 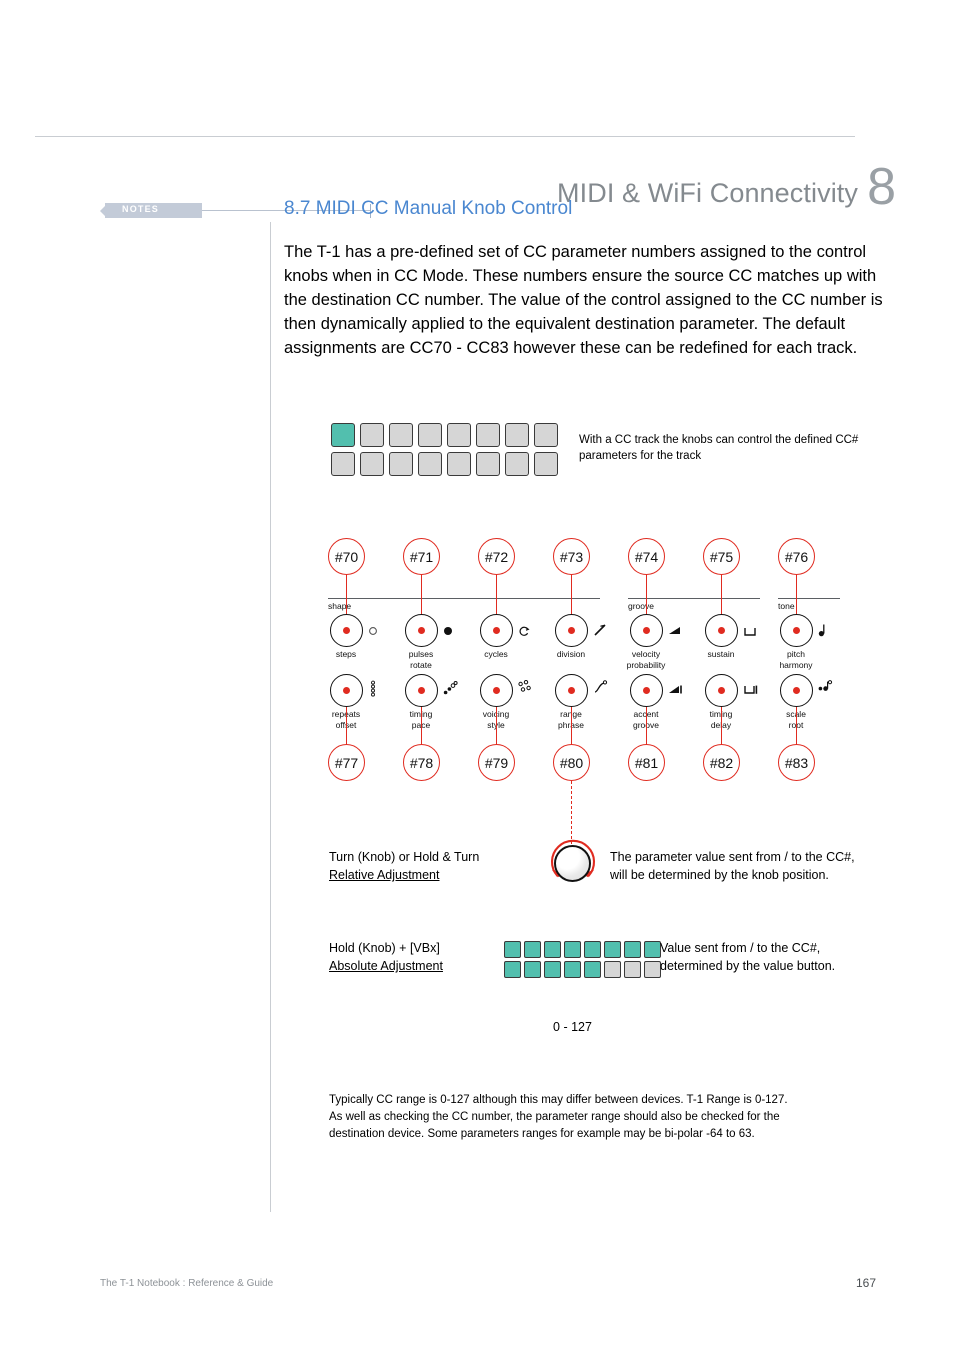 I want to click on knob-74-indicator, so click(x=646, y=630).